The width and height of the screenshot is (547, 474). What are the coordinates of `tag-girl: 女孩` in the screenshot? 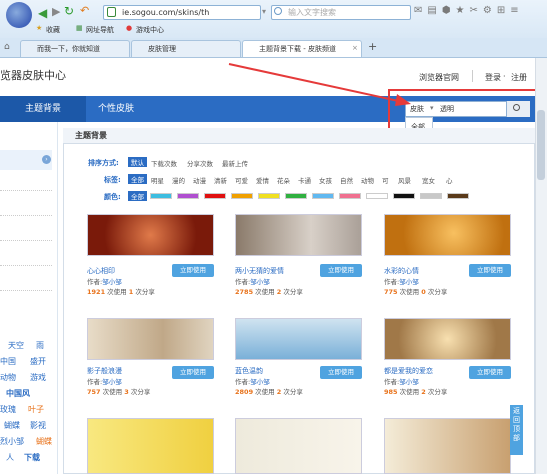 It's located at (325, 180).